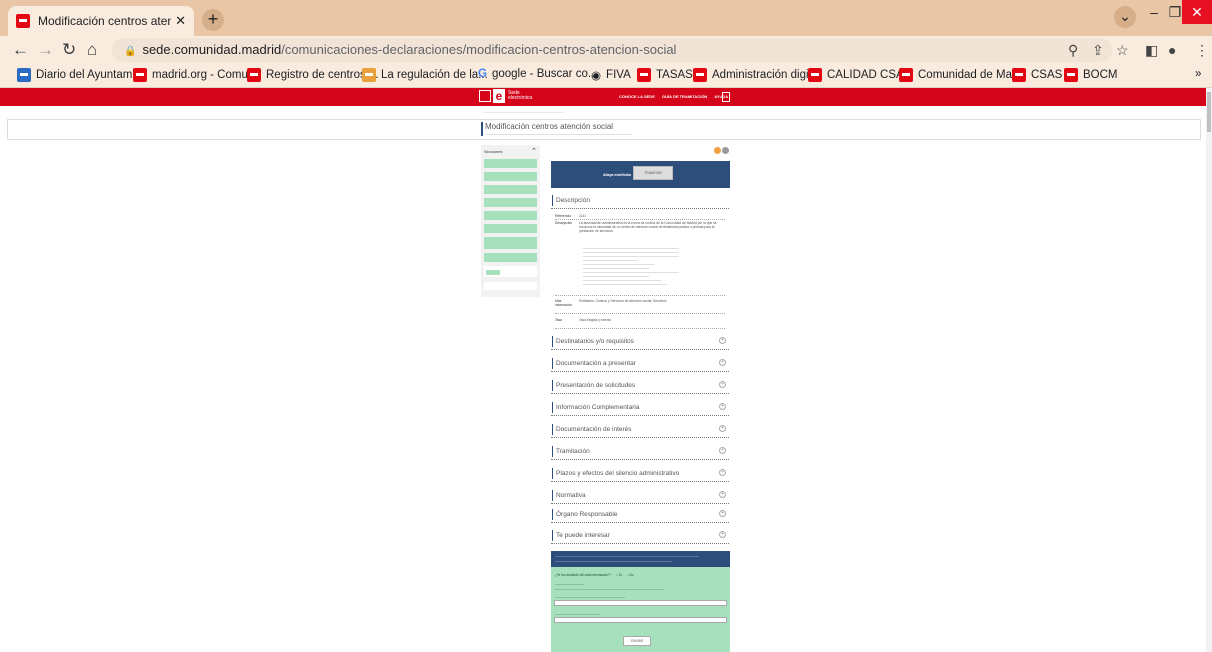 The image size is (1212, 652). I want to click on radio-no-label: No, so click(631, 575).